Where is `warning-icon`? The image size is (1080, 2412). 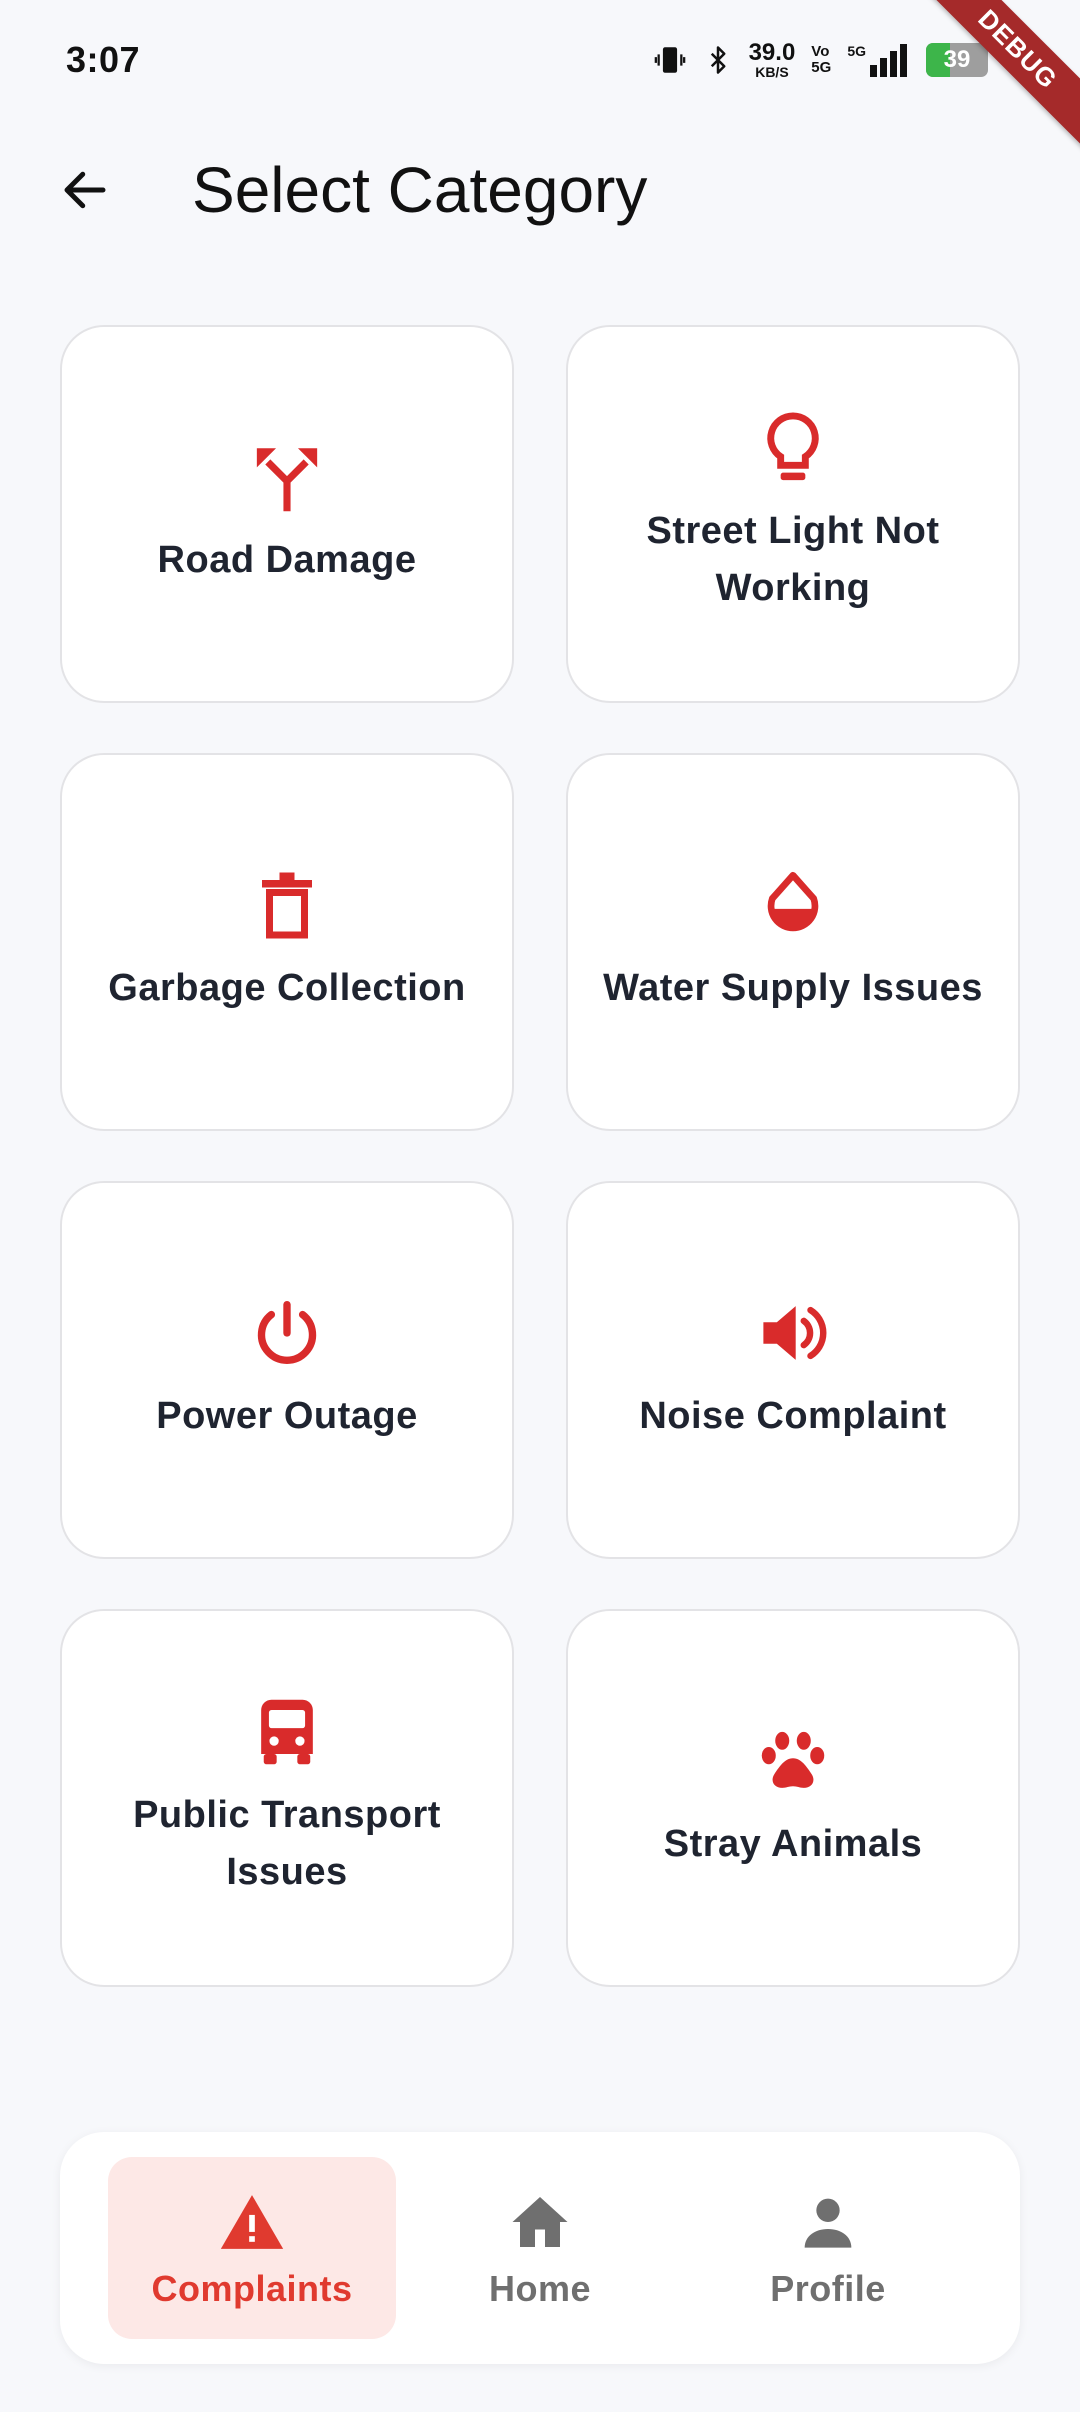
warning-icon is located at coordinates (252, 2222).